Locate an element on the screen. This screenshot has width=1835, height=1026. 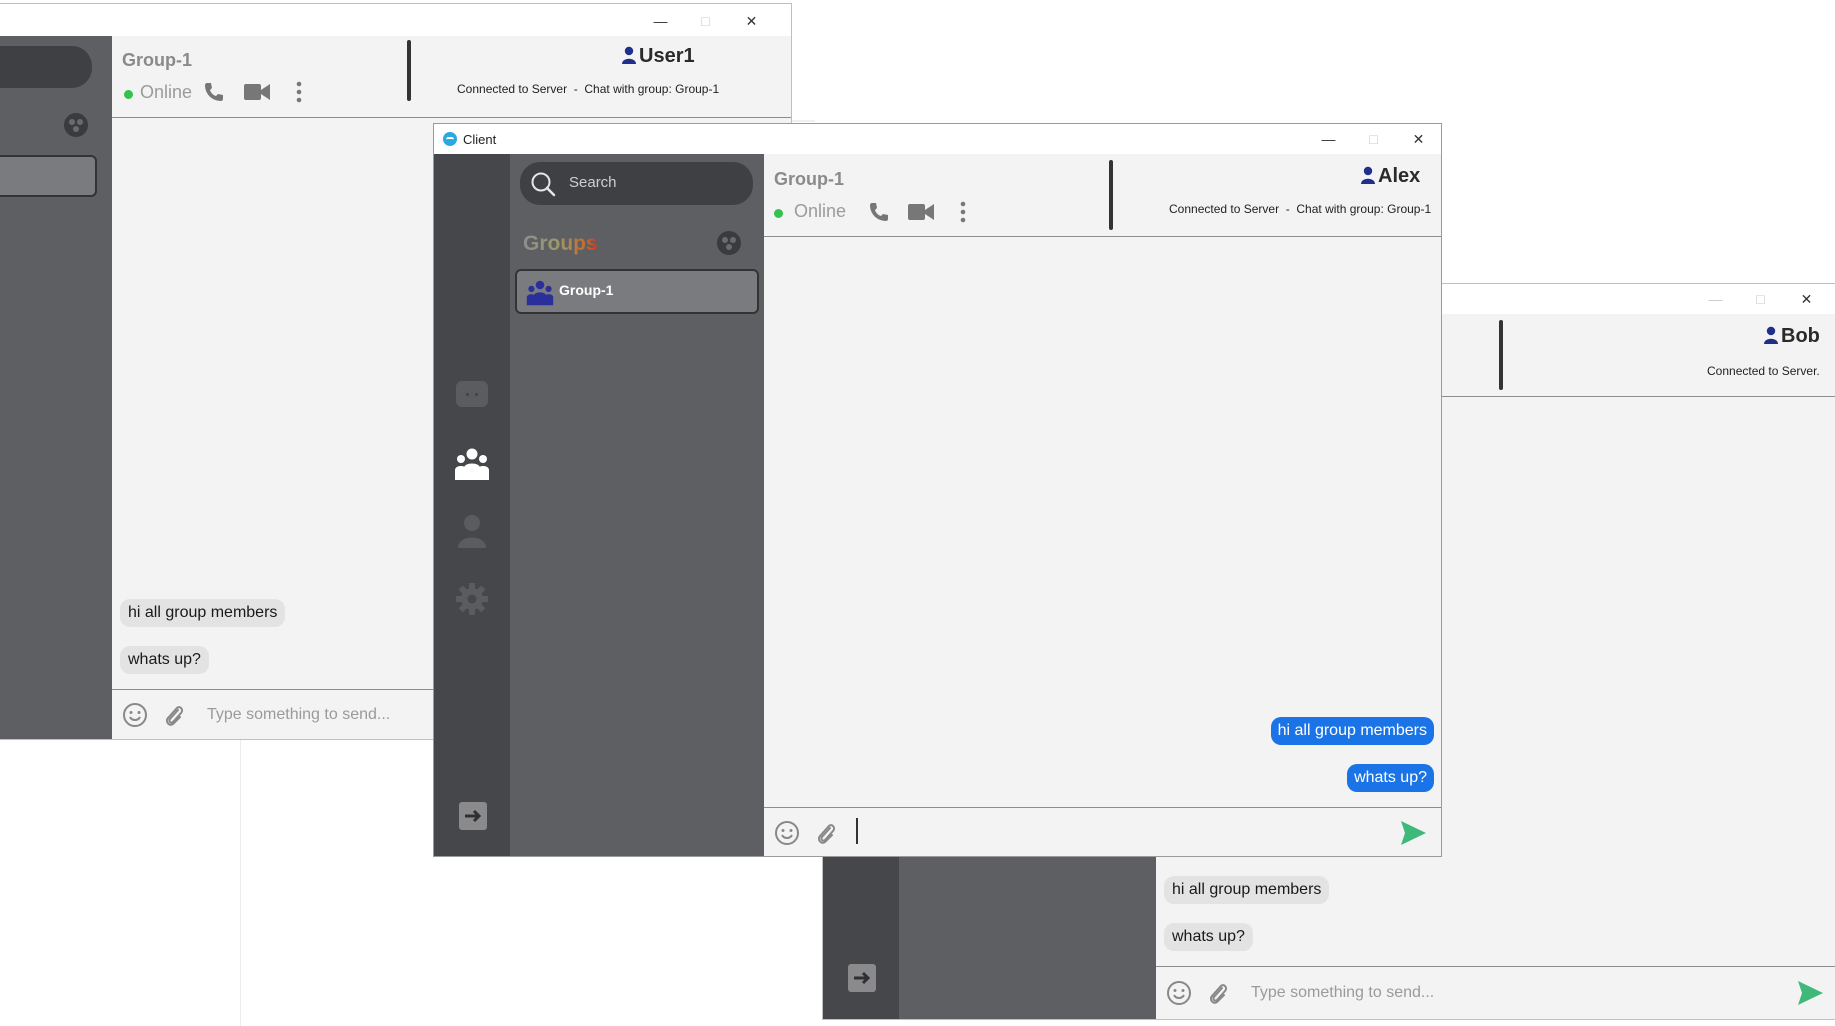
title-bar: Client — □ ✕ is located at coordinates (937, 139).